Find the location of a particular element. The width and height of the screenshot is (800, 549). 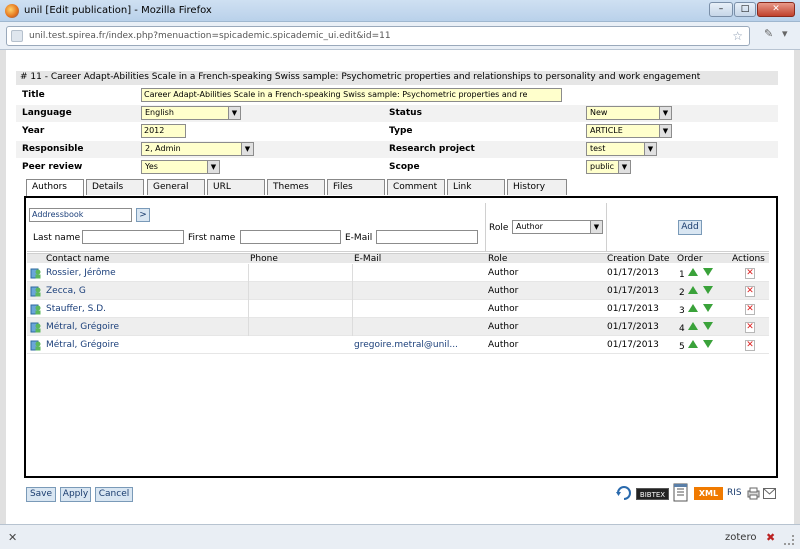

maximize-button: □ is located at coordinates (745, 9).